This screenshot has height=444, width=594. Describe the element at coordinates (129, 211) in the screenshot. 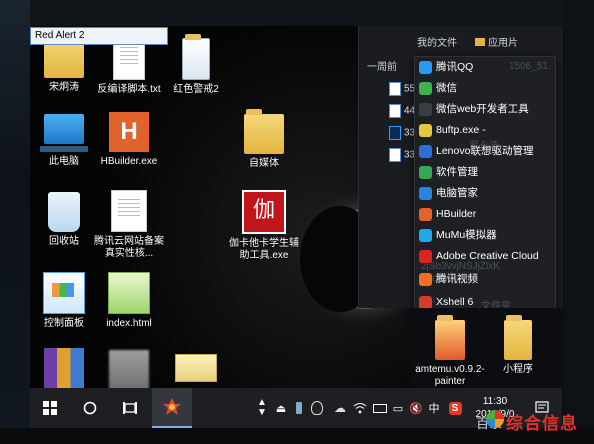

I see `document-icon` at that location.